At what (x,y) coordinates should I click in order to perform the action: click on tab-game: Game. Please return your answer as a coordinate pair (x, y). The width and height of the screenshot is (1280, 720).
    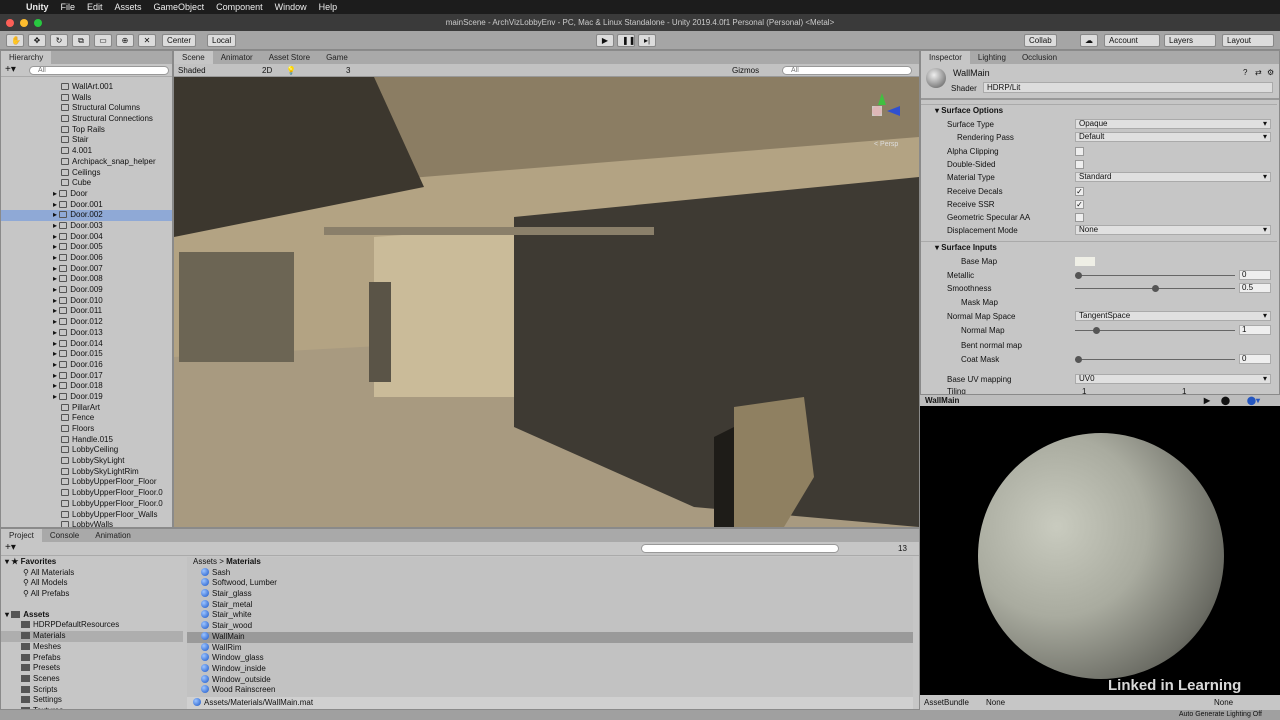
    Looking at the image, I should click on (337, 57).